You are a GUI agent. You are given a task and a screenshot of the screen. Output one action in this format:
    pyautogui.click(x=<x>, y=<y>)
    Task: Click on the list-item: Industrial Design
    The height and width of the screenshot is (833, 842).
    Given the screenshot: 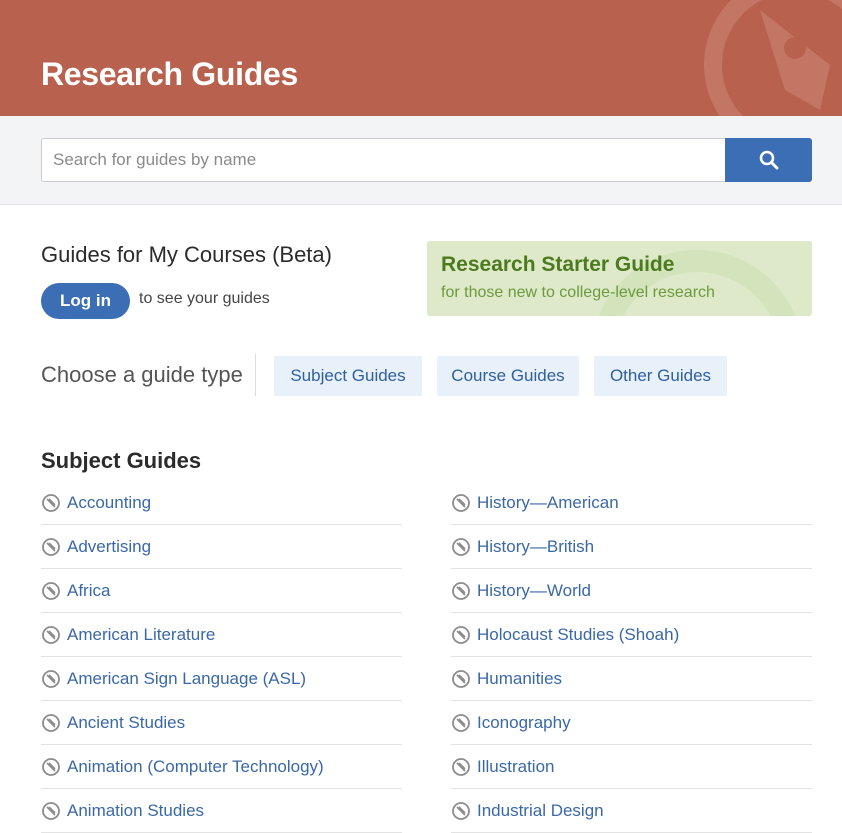 What is the action you would take?
    pyautogui.click(x=631, y=811)
    